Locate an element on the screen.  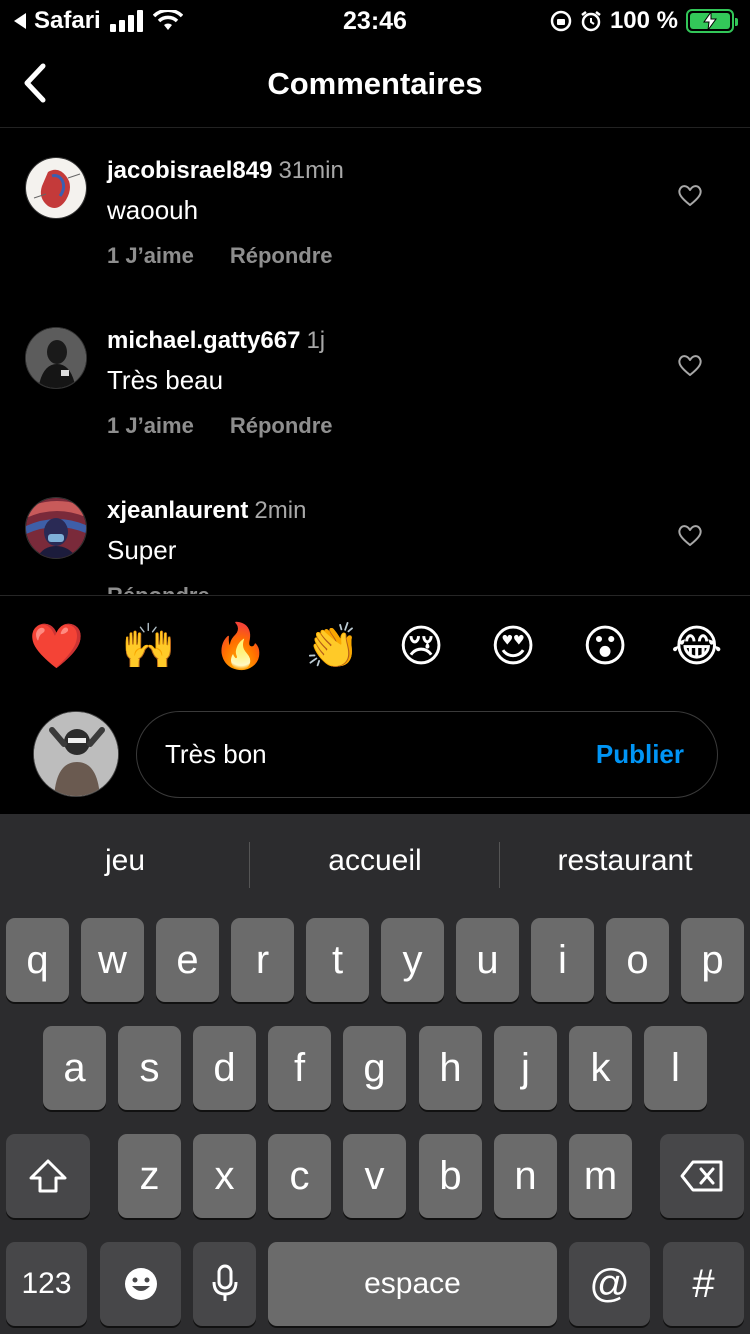
key-t: t is located at coordinates (337, 960).